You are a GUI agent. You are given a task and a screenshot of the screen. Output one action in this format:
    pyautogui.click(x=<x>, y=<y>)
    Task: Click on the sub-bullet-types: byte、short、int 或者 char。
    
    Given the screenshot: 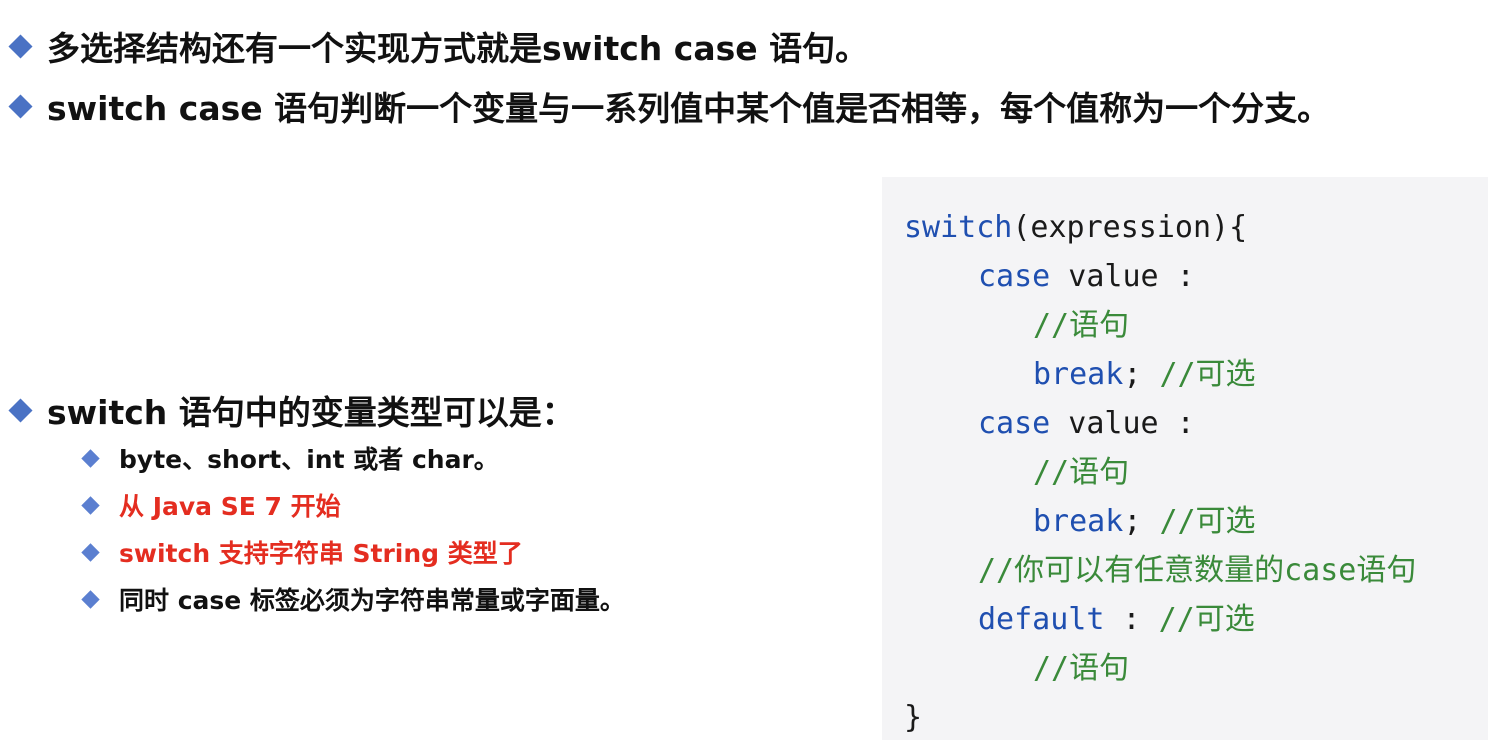 What is the action you would take?
    pyautogui.click(x=290, y=458)
    